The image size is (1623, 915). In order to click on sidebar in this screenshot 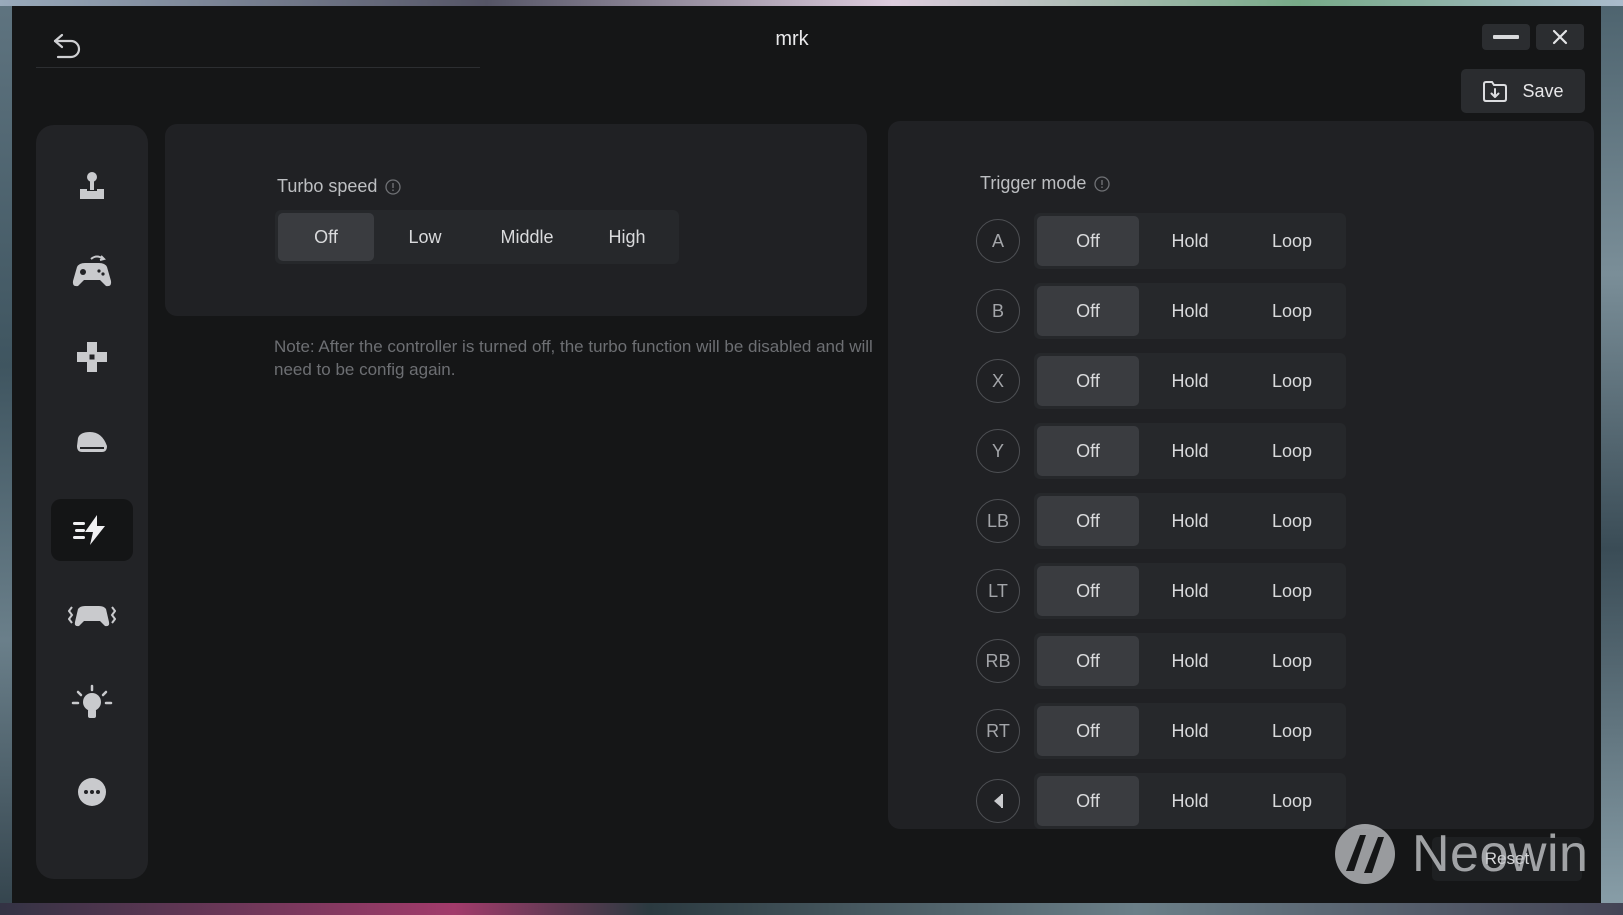, I will do `click(92, 502)`.